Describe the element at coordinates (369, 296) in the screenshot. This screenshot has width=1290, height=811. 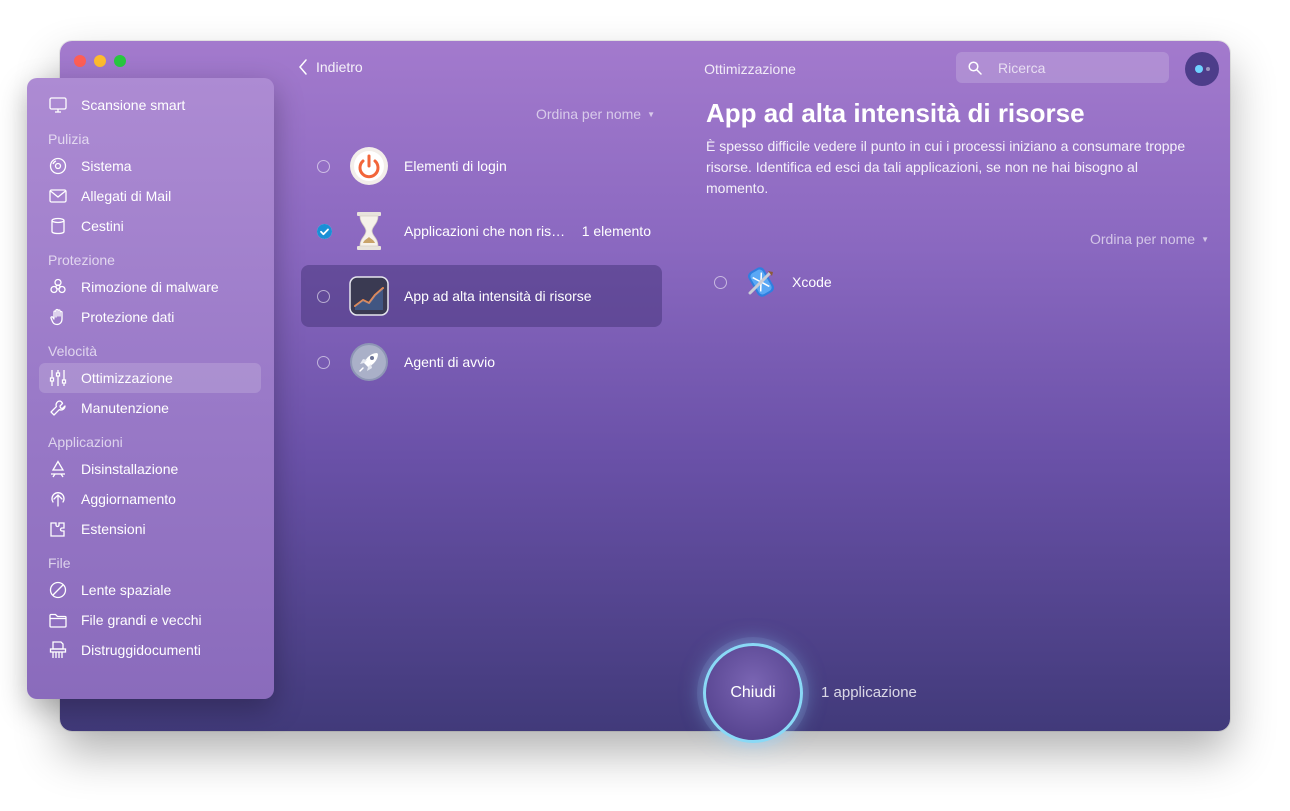
I see `chart-line-icon` at that location.